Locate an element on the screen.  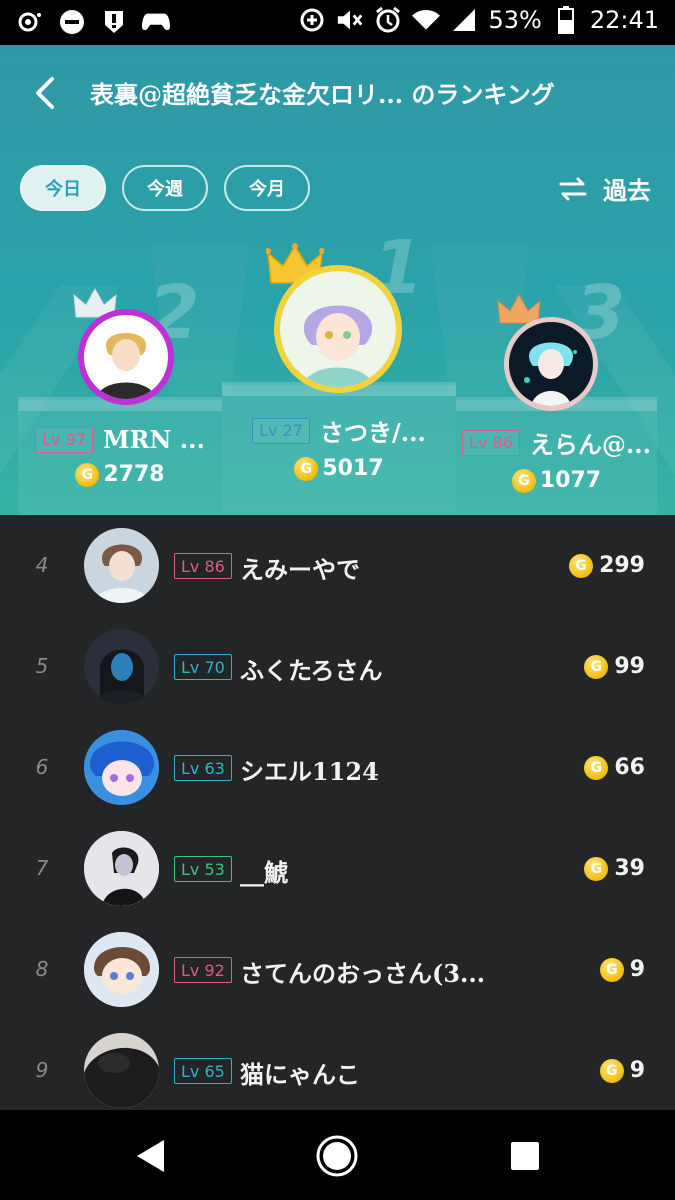
system-nav-bar is located at coordinates (337, 1155).